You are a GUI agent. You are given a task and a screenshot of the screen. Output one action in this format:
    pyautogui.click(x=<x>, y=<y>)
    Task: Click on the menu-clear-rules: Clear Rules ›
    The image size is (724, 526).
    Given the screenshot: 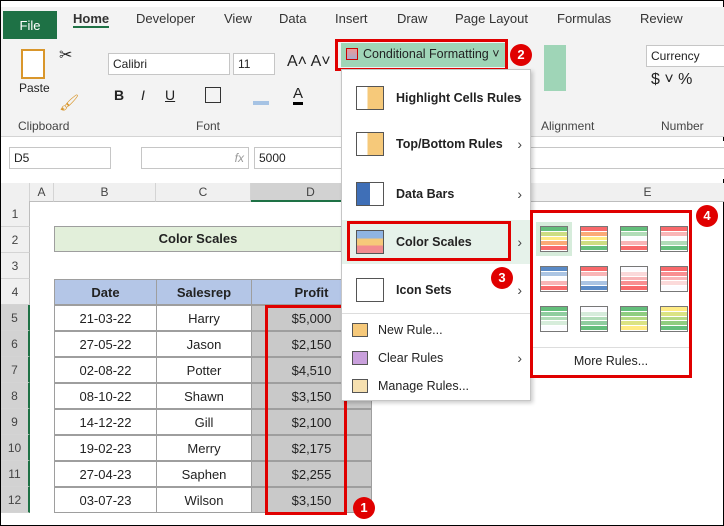 What is the action you would take?
    pyautogui.click(x=436, y=358)
    